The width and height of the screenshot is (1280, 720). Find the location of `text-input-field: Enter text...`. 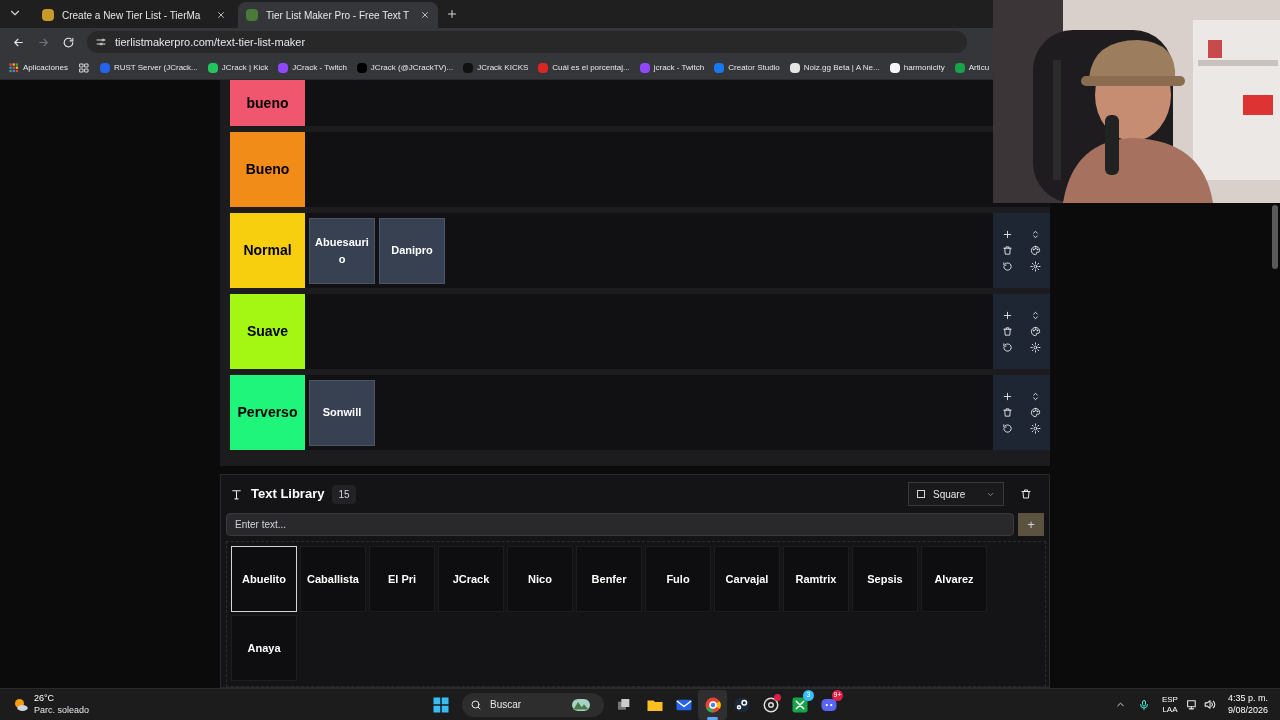

text-input-field: Enter text... is located at coordinates (620, 524).